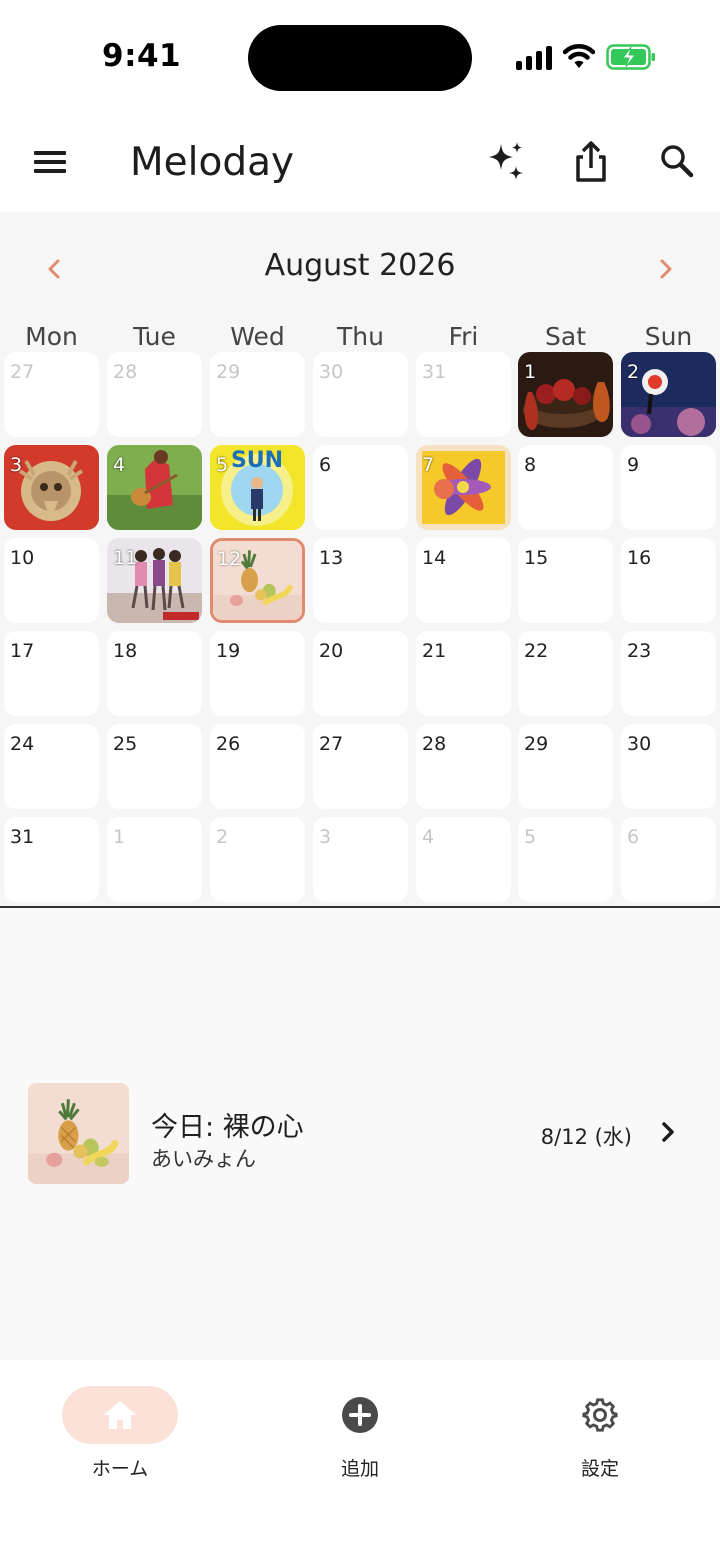 This screenshot has height=1565, width=720. What do you see at coordinates (257, 673) in the screenshot?
I see `calendar-day: 19` at bounding box center [257, 673].